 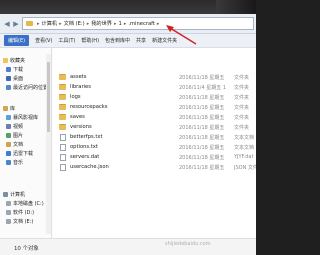 I want to click on sidebar-item-xunlei: 迅雷下载, so click(x=19, y=153).